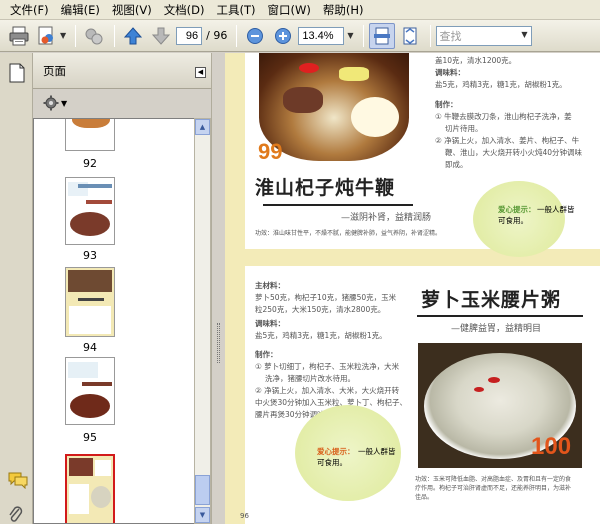 The width and height of the screenshot is (600, 524). What do you see at coordinates (218, 288) in the screenshot?
I see `panel-splitter` at bounding box center [218, 288].